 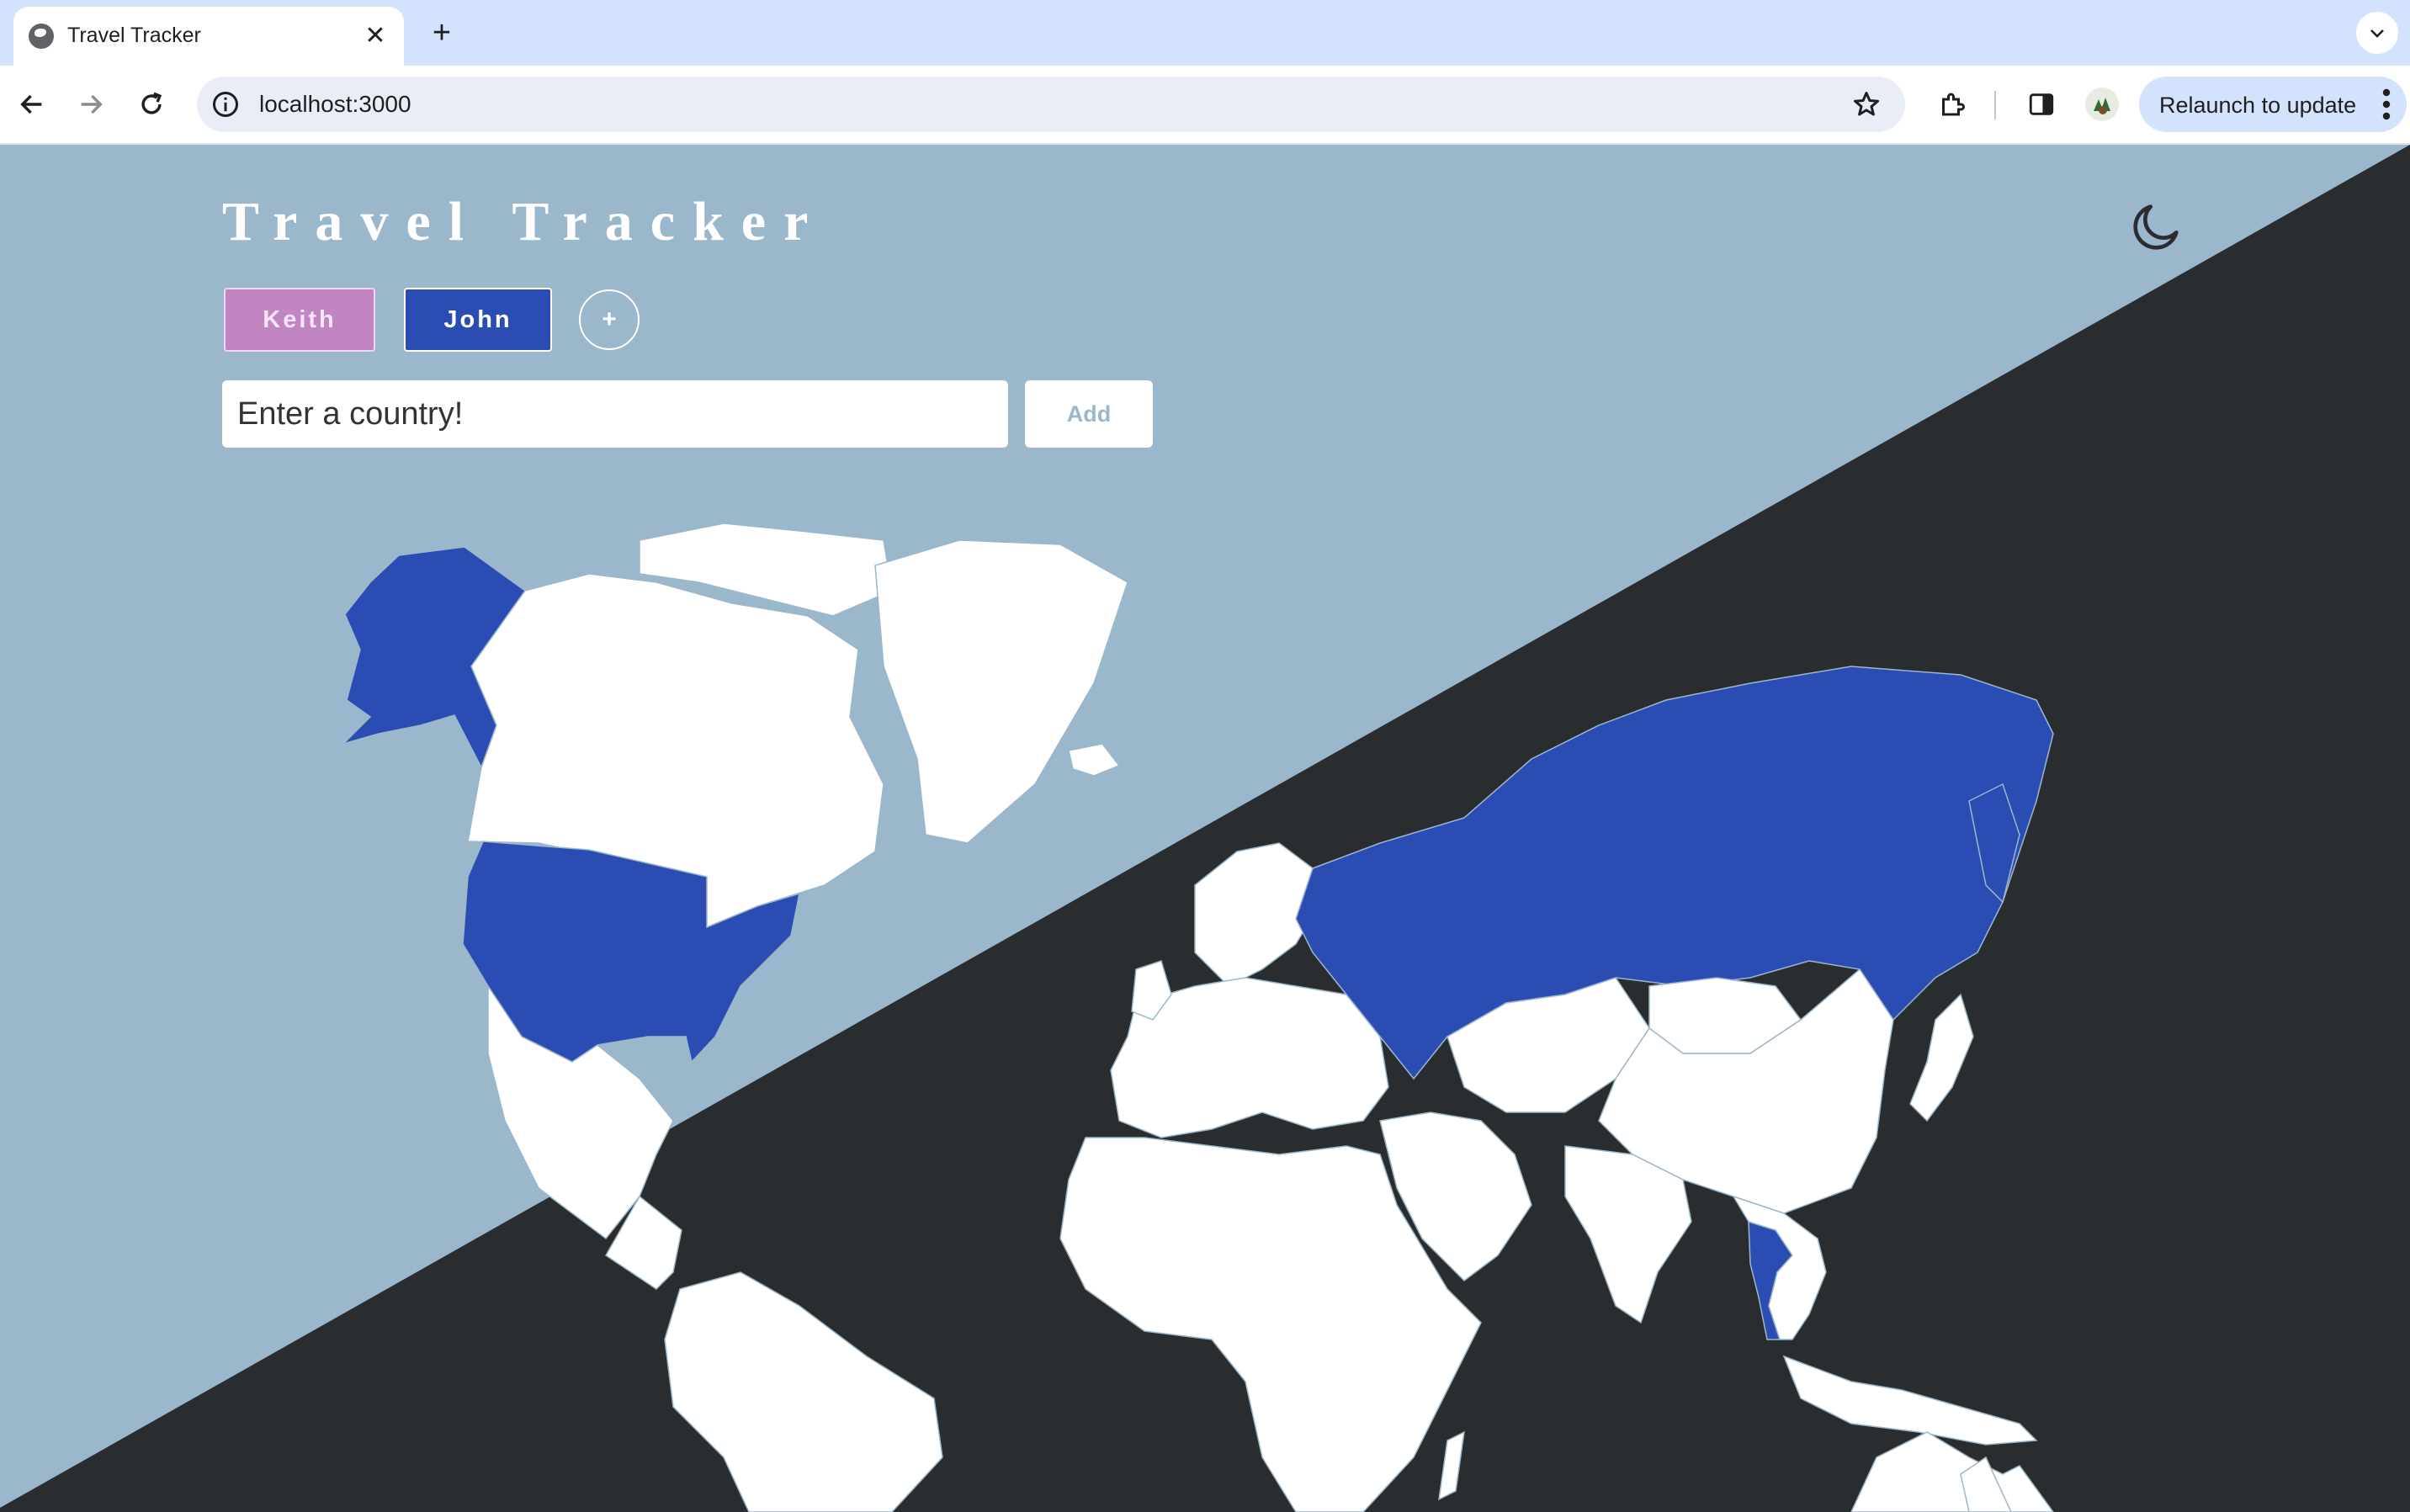 I want to click on extensions-button, so click(x=1952, y=104).